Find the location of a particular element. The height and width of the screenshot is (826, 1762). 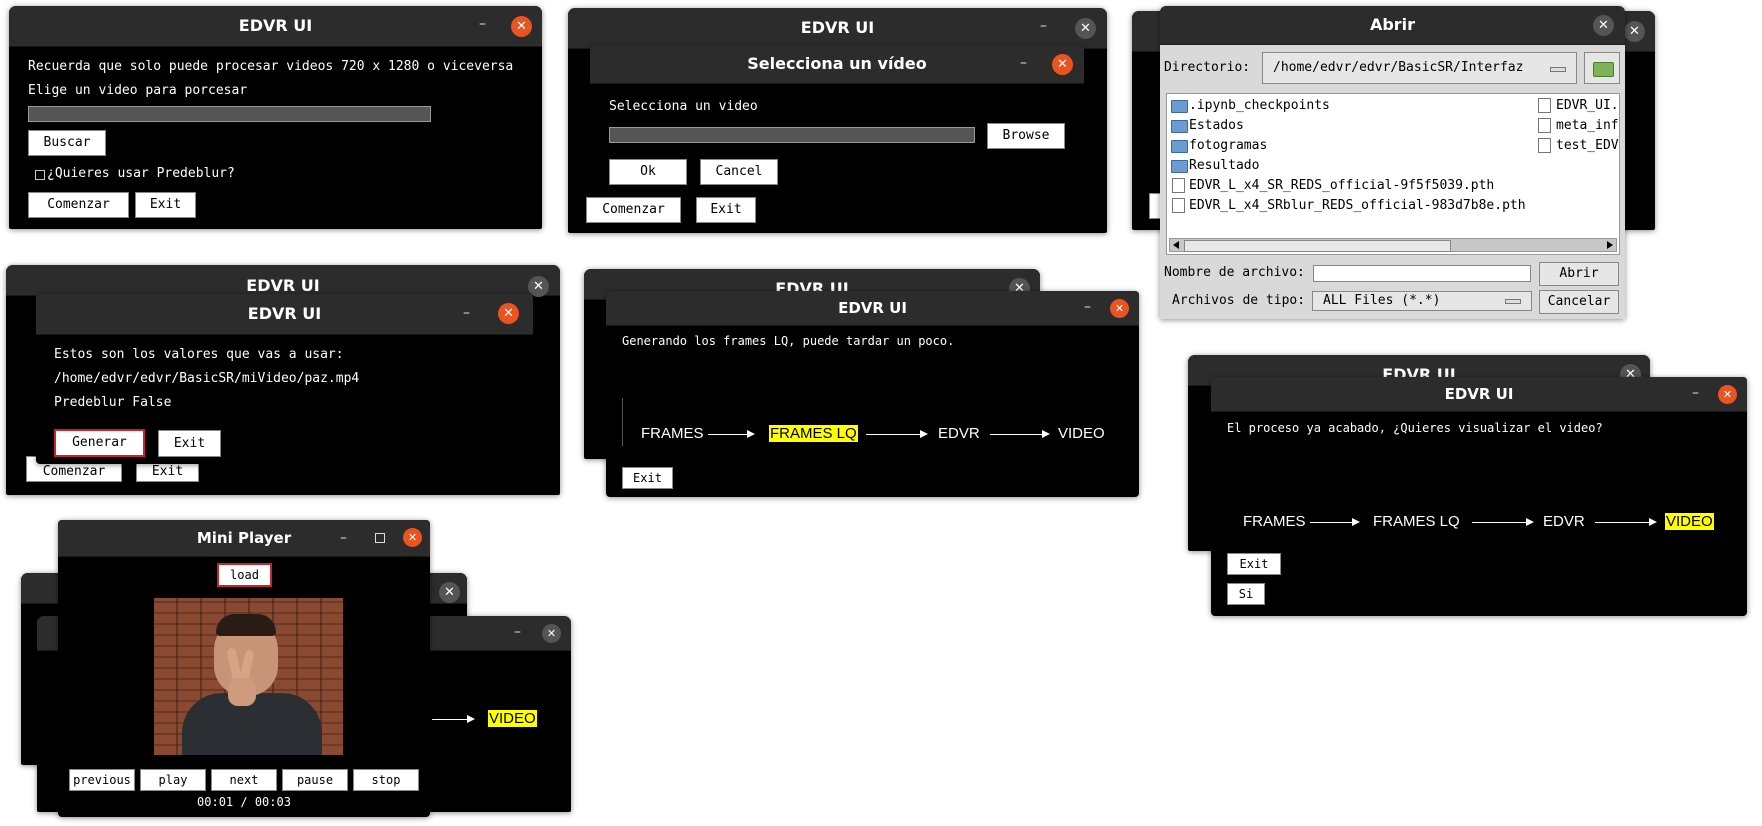

cancel-button: Cancel is located at coordinates (739, 172).